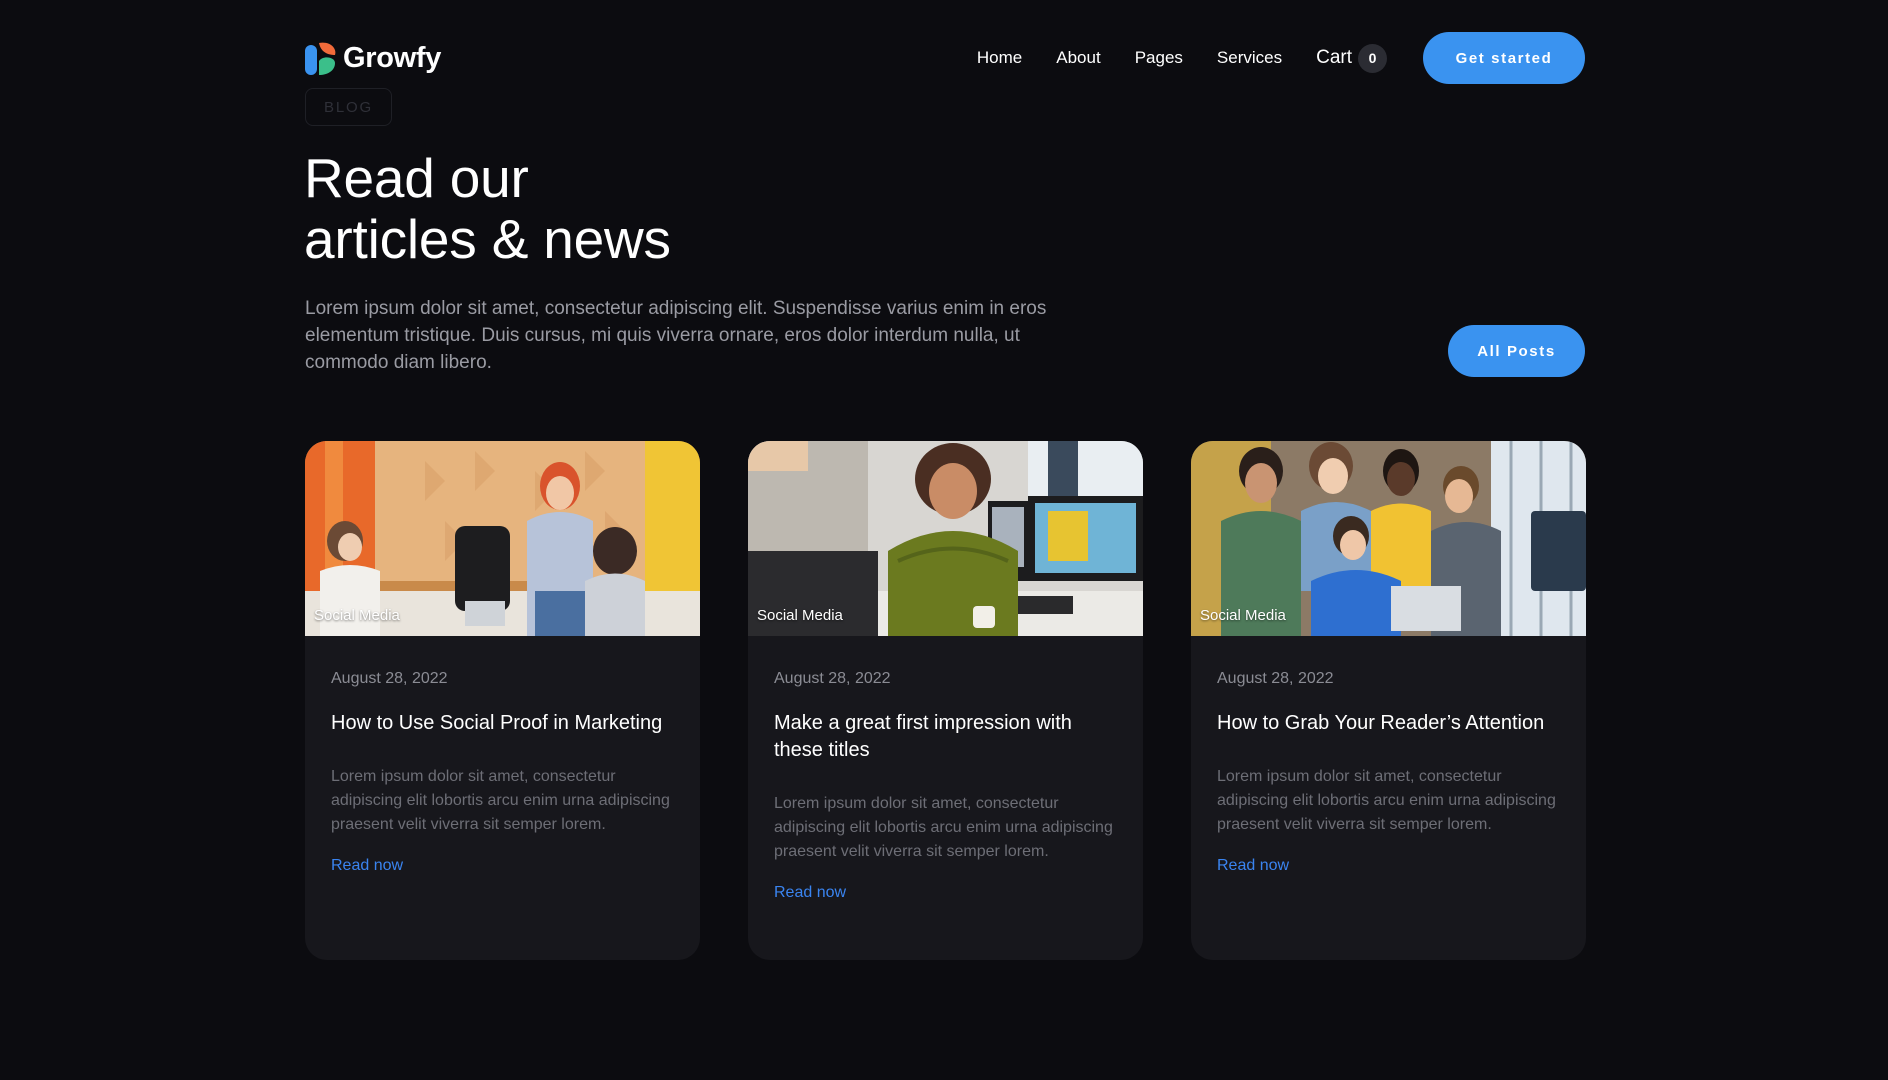 This screenshot has height=1080, width=1888. Describe the element at coordinates (1078, 58) in the screenshot. I see `nav-link-about: About` at that location.